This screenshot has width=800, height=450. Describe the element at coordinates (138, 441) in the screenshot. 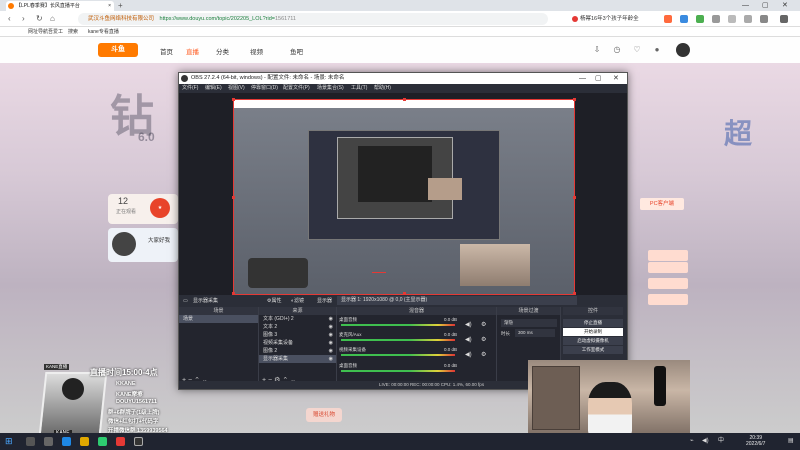

I see `obs-app-icon` at that location.